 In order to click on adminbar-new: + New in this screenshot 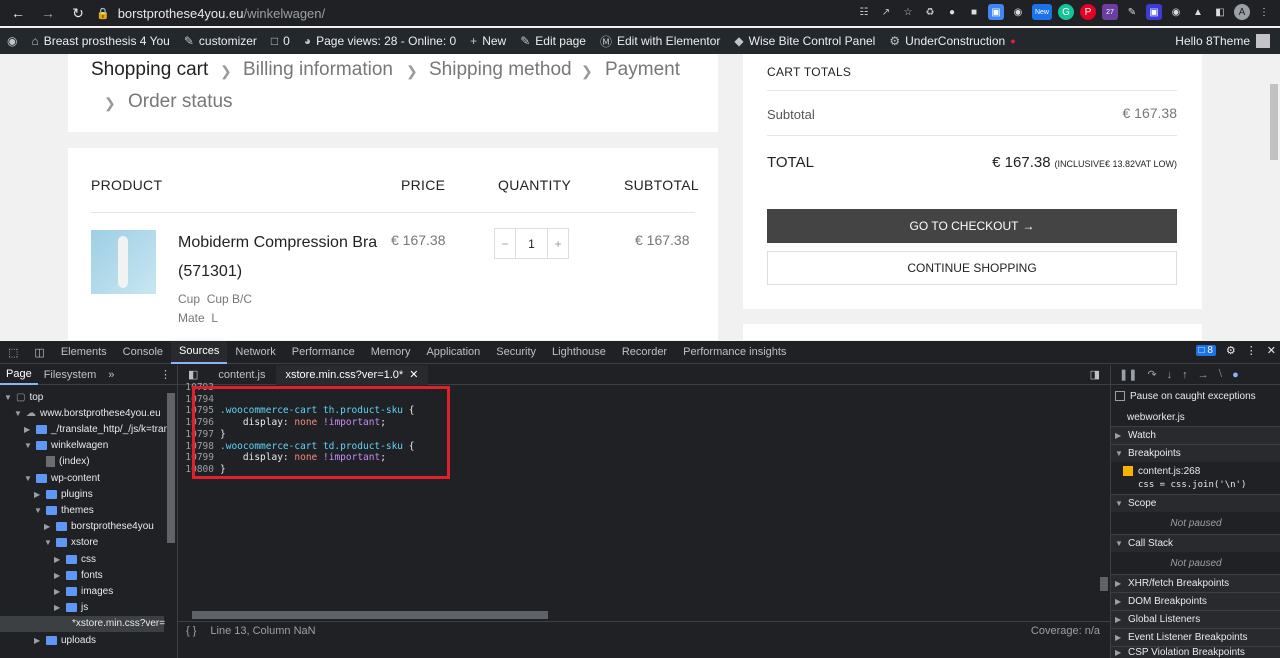, I will do `click(488, 41)`.